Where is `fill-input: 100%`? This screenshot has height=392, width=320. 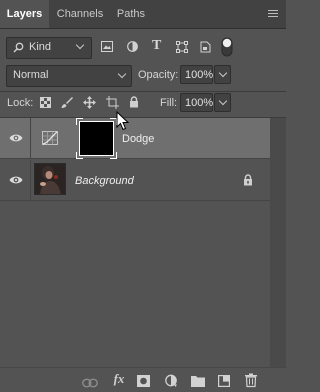 fill-input: 100% is located at coordinates (196, 102).